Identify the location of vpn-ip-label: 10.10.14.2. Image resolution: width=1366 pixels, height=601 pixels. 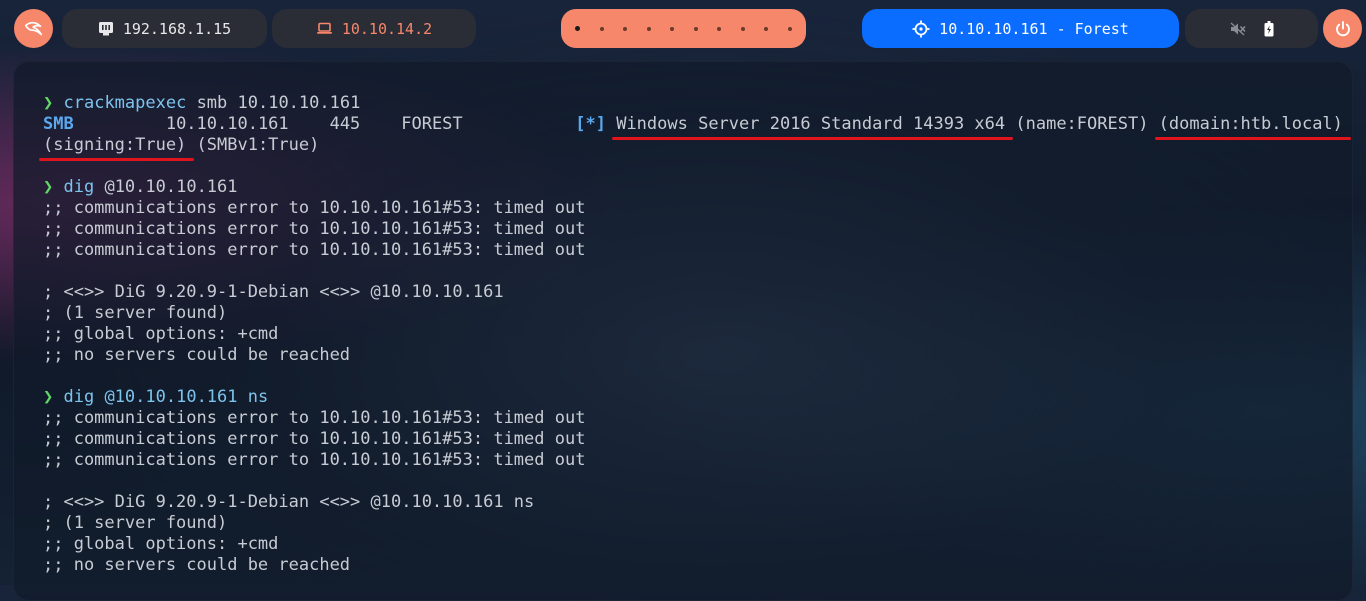
(387, 28).